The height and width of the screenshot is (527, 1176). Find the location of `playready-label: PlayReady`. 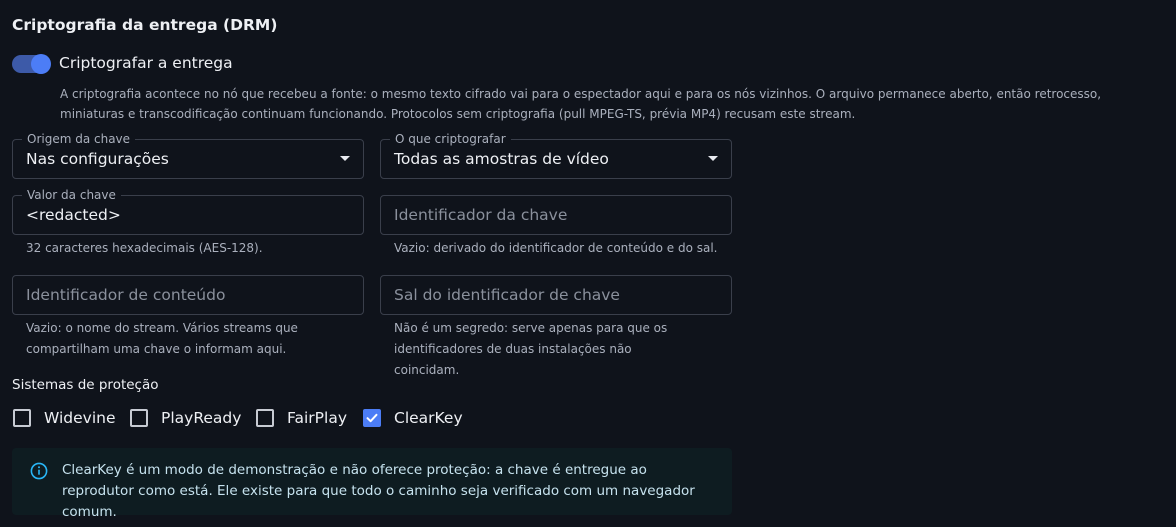

playready-label: PlayReady is located at coordinates (201, 418).